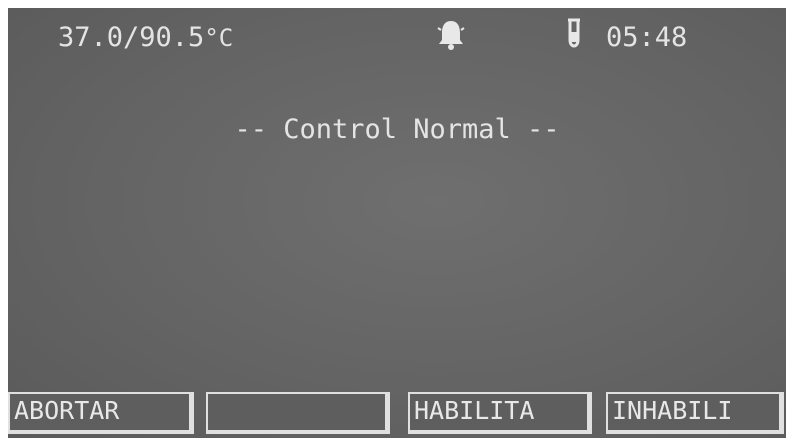 The height and width of the screenshot is (438, 794). What do you see at coordinates (219, 38) in the screenshot?
I see `temperature-unit: °C` at bounding box center [219, 38].